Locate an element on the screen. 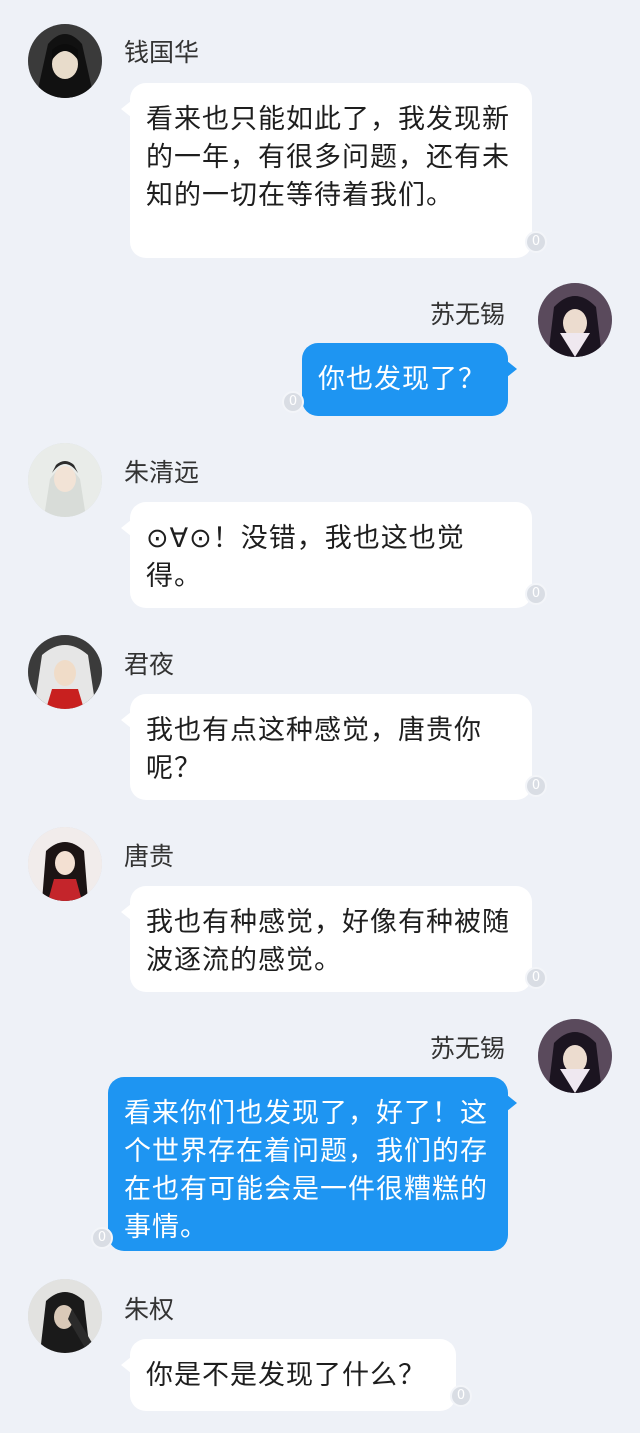 The width and height of the screenshot is (640, 1433). sender-name: 唐贵 is located at coordinates (149, 856).